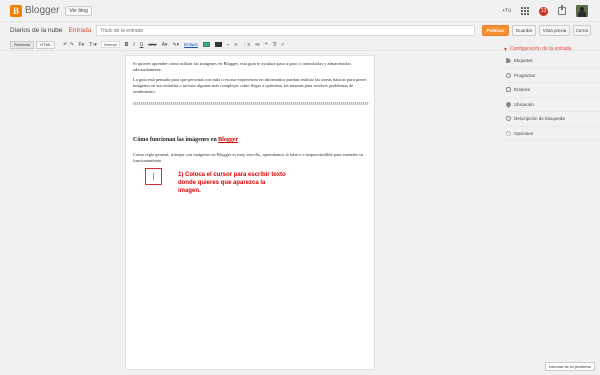  I want to click on save-button: Guardar, so click(524, 30).